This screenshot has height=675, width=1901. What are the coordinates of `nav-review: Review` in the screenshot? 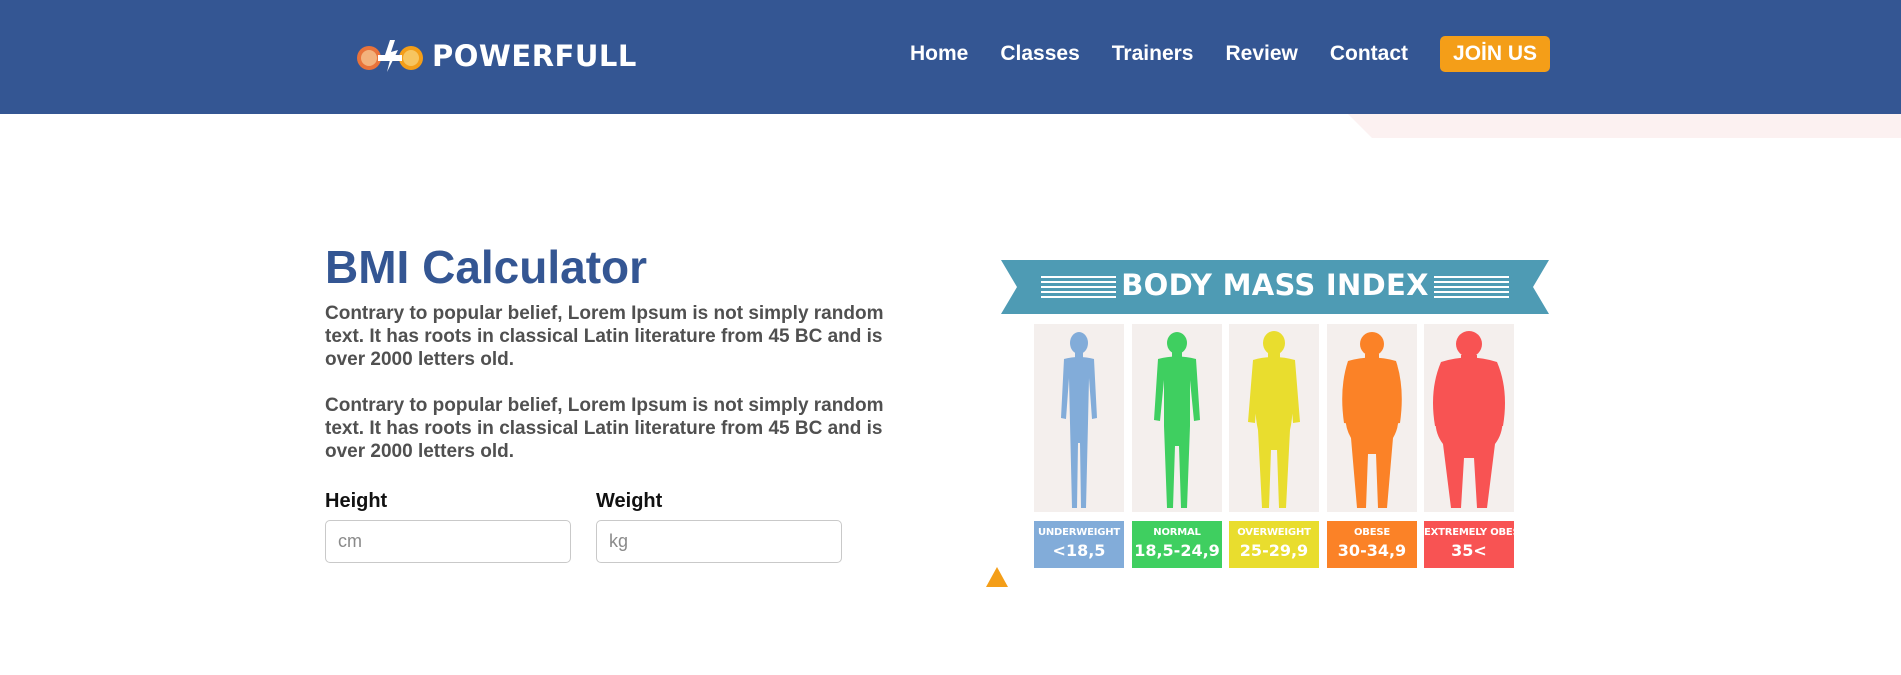 It's located at (1261, 54).